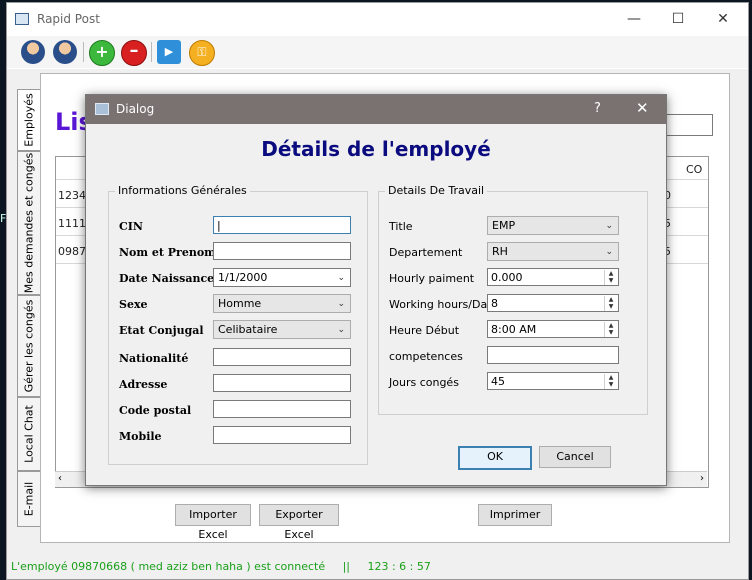 The height and width of the screenshot is (580, 752). I want to click on dept-label: Departement, so click(426, 252).